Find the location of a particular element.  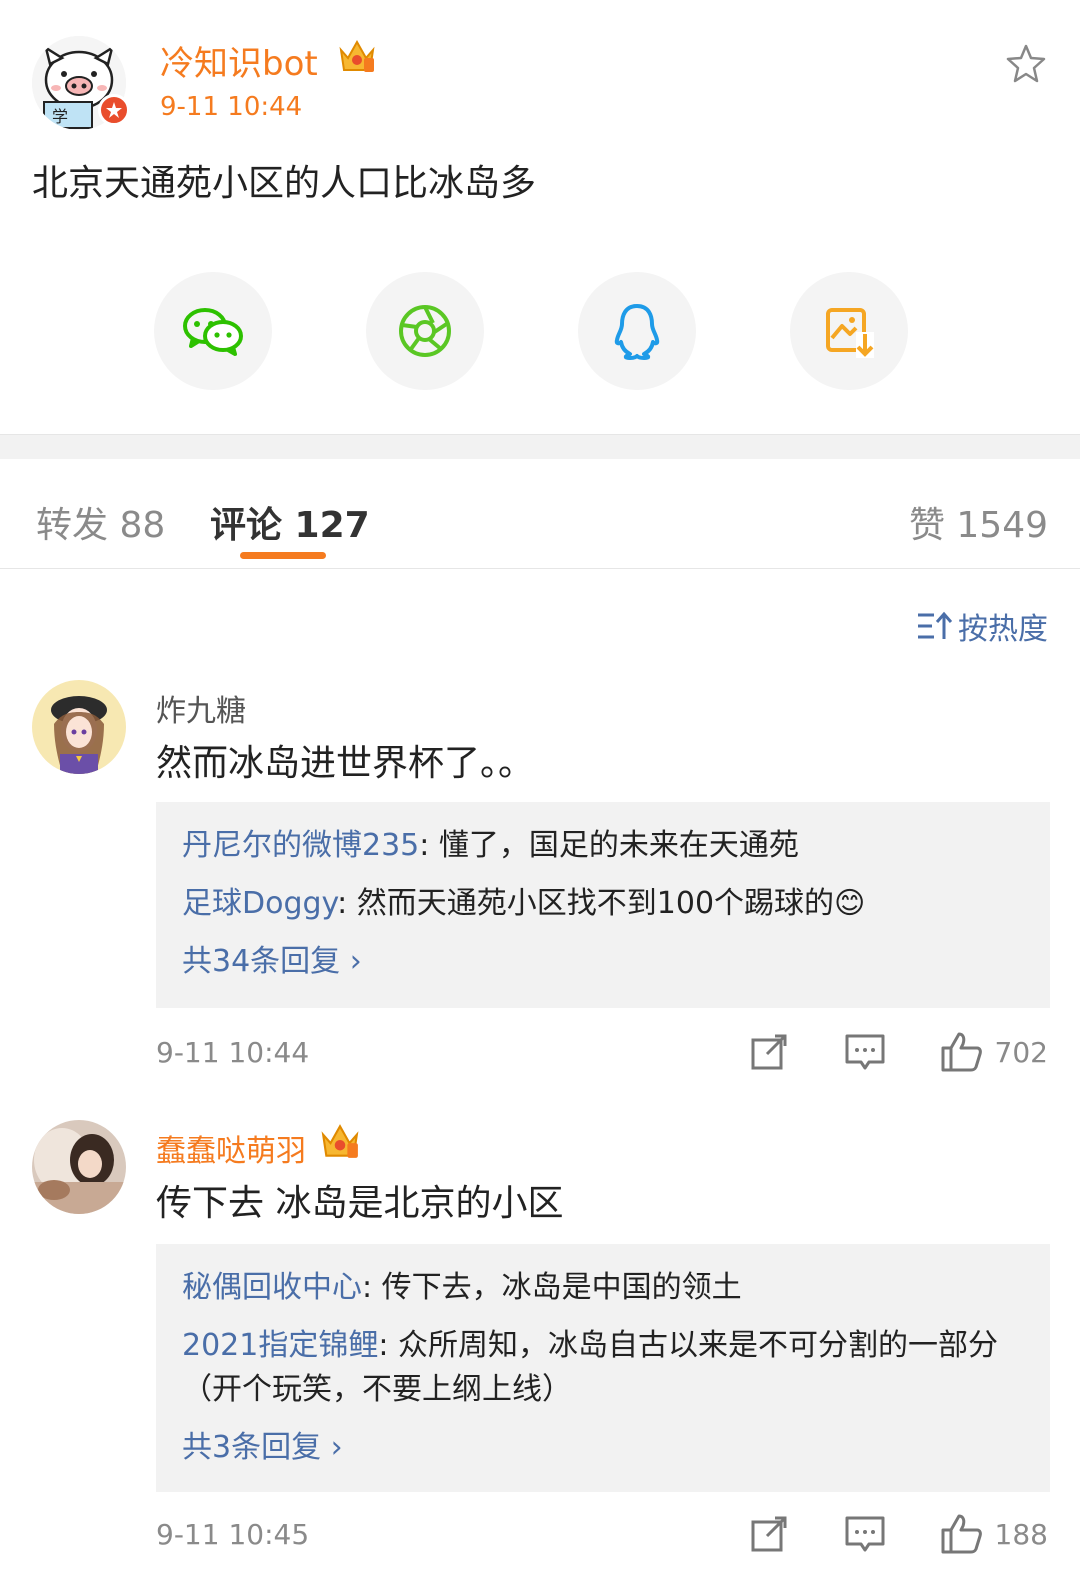

share-qq-button is located at coordinates (637, 331).